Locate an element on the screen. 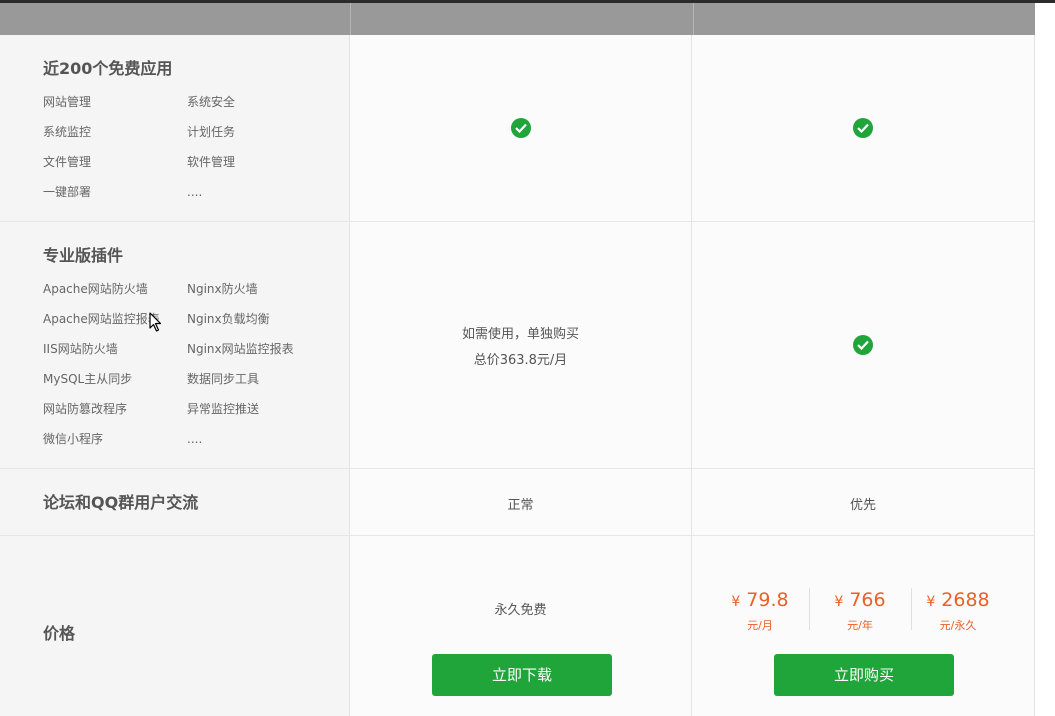 The height and width of the screenshot is (716, 1055). row-free-apps-free-cell is located at coordinates (521, 128).